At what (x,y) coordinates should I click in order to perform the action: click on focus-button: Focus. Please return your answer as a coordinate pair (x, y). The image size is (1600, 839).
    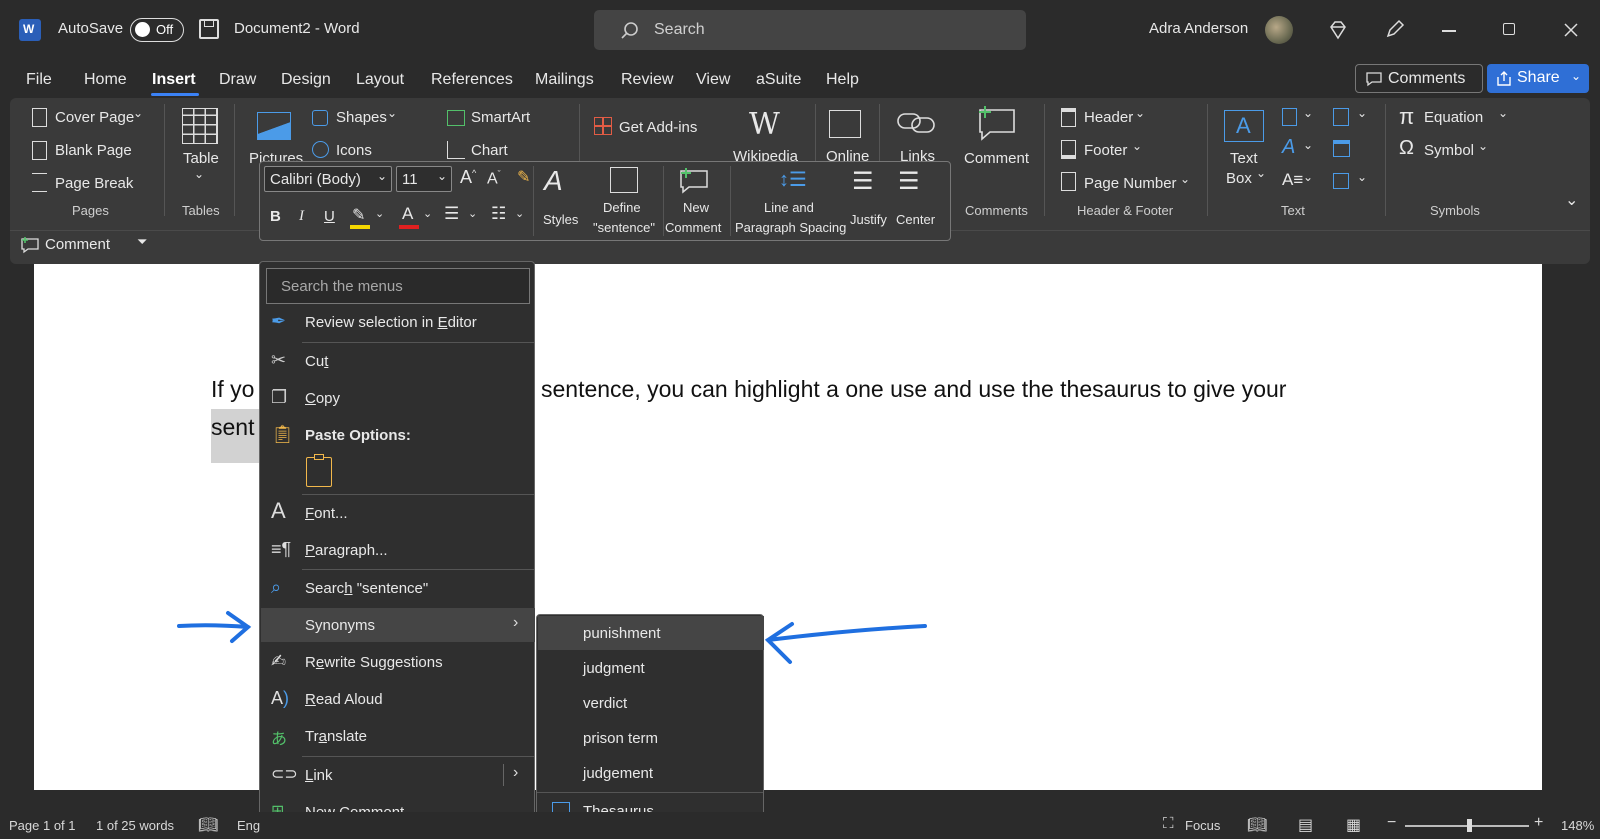
    Looking at the image, I should click on (1202, 825).